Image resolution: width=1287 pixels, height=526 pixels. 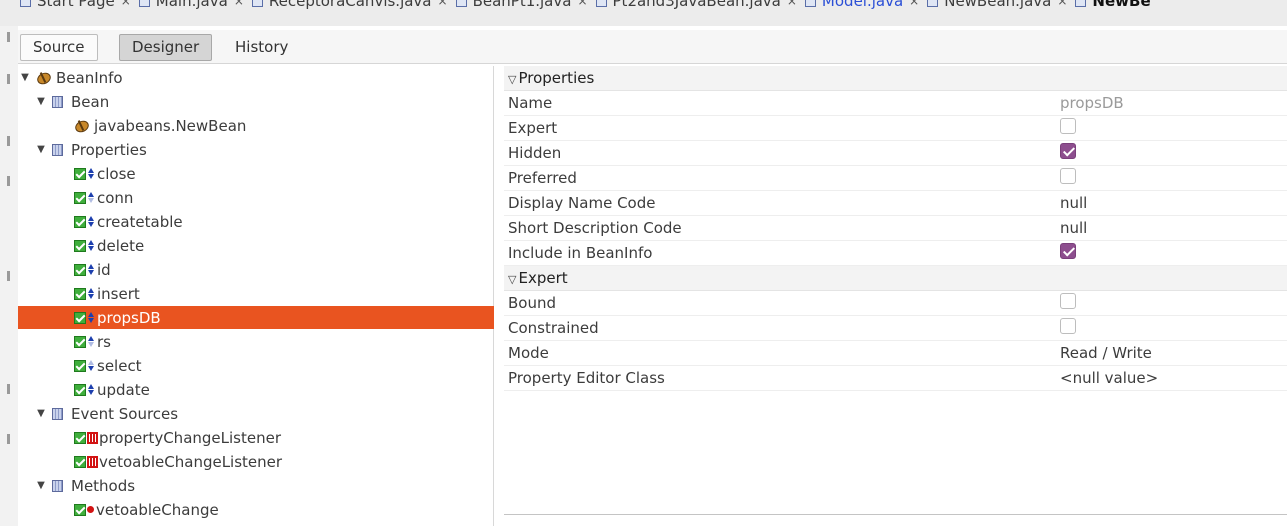 What do you see at coordinates (256, 101) in the screenshot?
I see `tree-node-bean: ▼ Bean` at bounding box center [256, 101].